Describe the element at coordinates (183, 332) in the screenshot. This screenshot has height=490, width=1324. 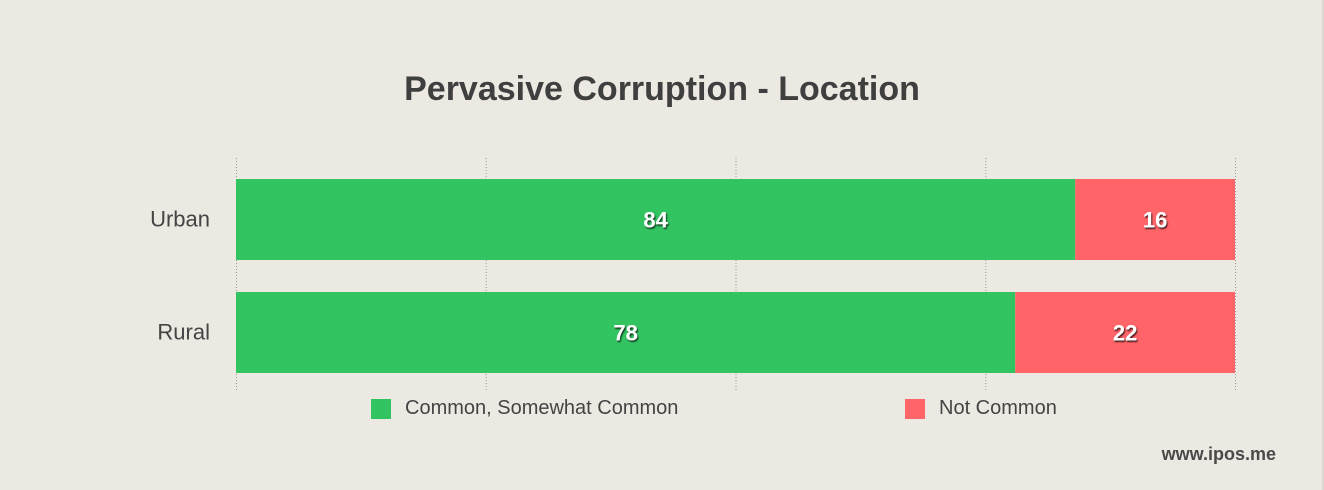
I see `category-label: Rural` at that location.